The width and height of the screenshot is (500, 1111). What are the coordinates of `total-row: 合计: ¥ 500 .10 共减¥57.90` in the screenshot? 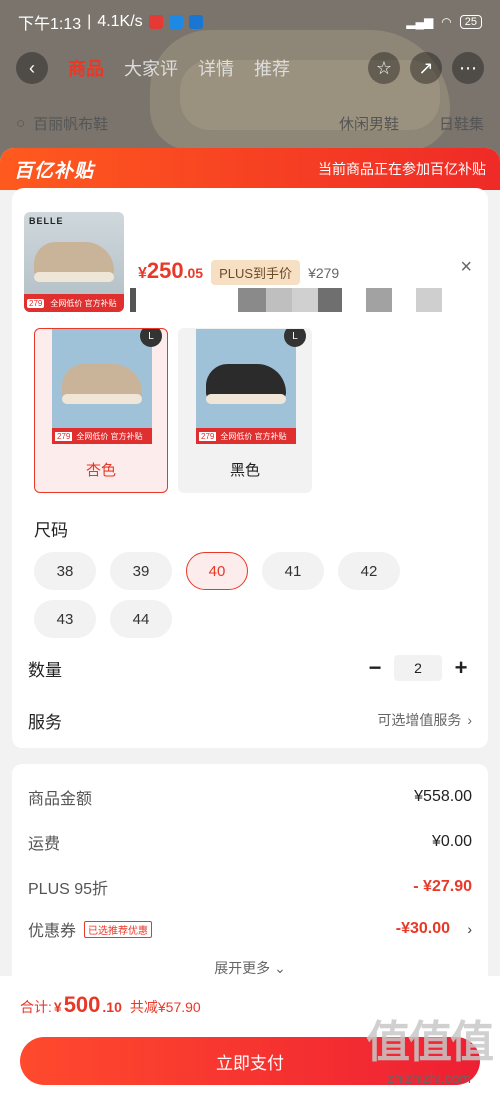 It's located at (110, 1005).